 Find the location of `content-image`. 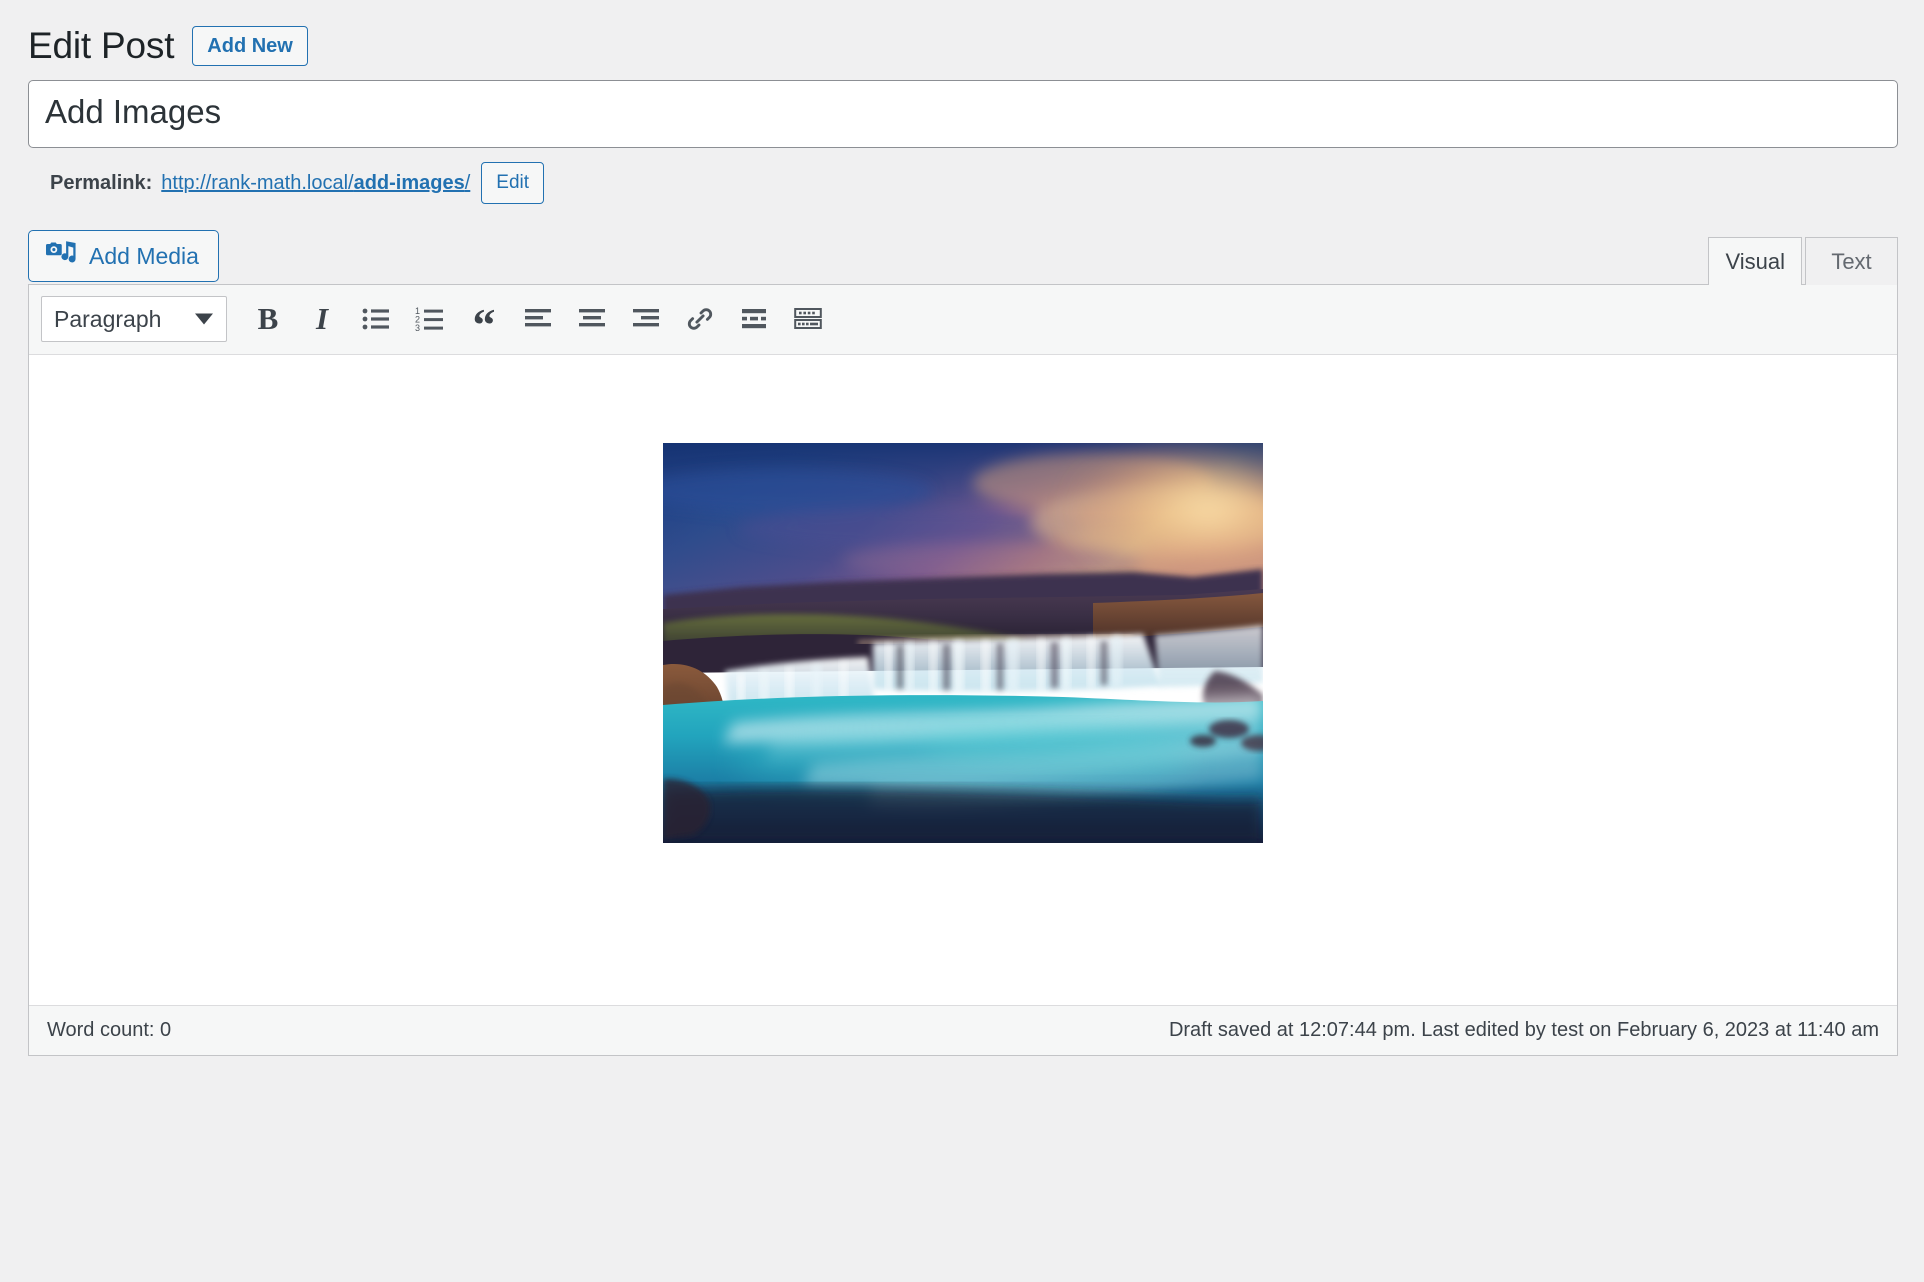

content-image is located at coordinates (963, 643).